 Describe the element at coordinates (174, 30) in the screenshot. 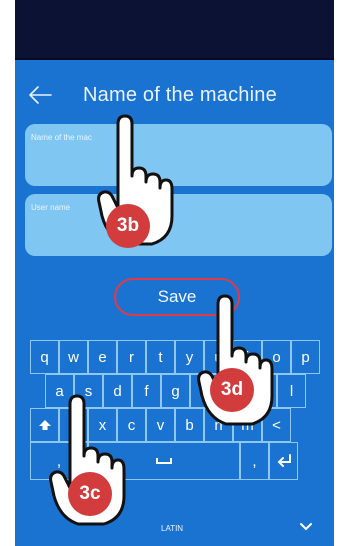

I see `status-bar` at that location.